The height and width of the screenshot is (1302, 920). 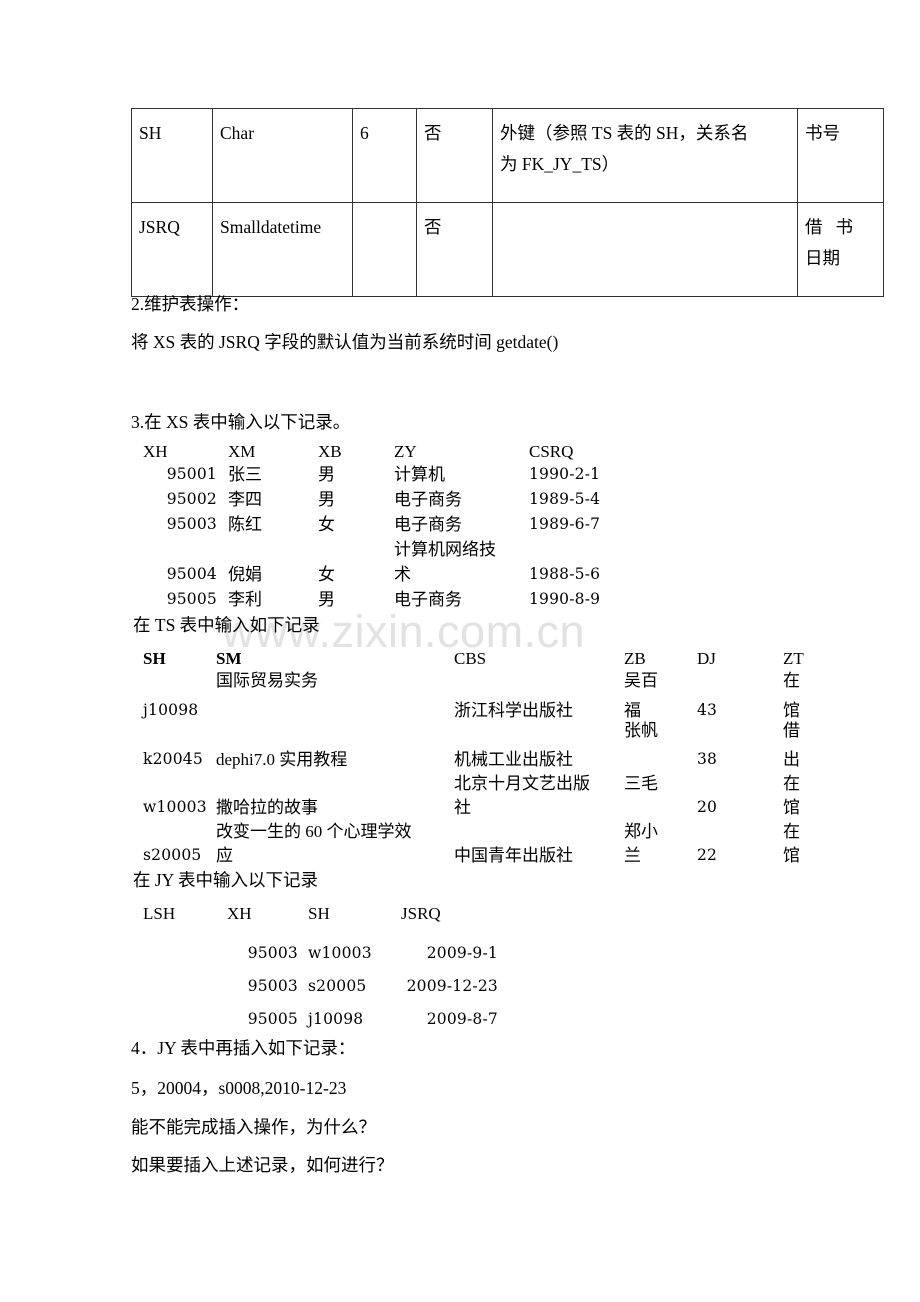 What do you see at coordinates (421, 913) in the screenshot?
I see `jy-header-jsrq: JSRQ` at bounding box center [421, 913].